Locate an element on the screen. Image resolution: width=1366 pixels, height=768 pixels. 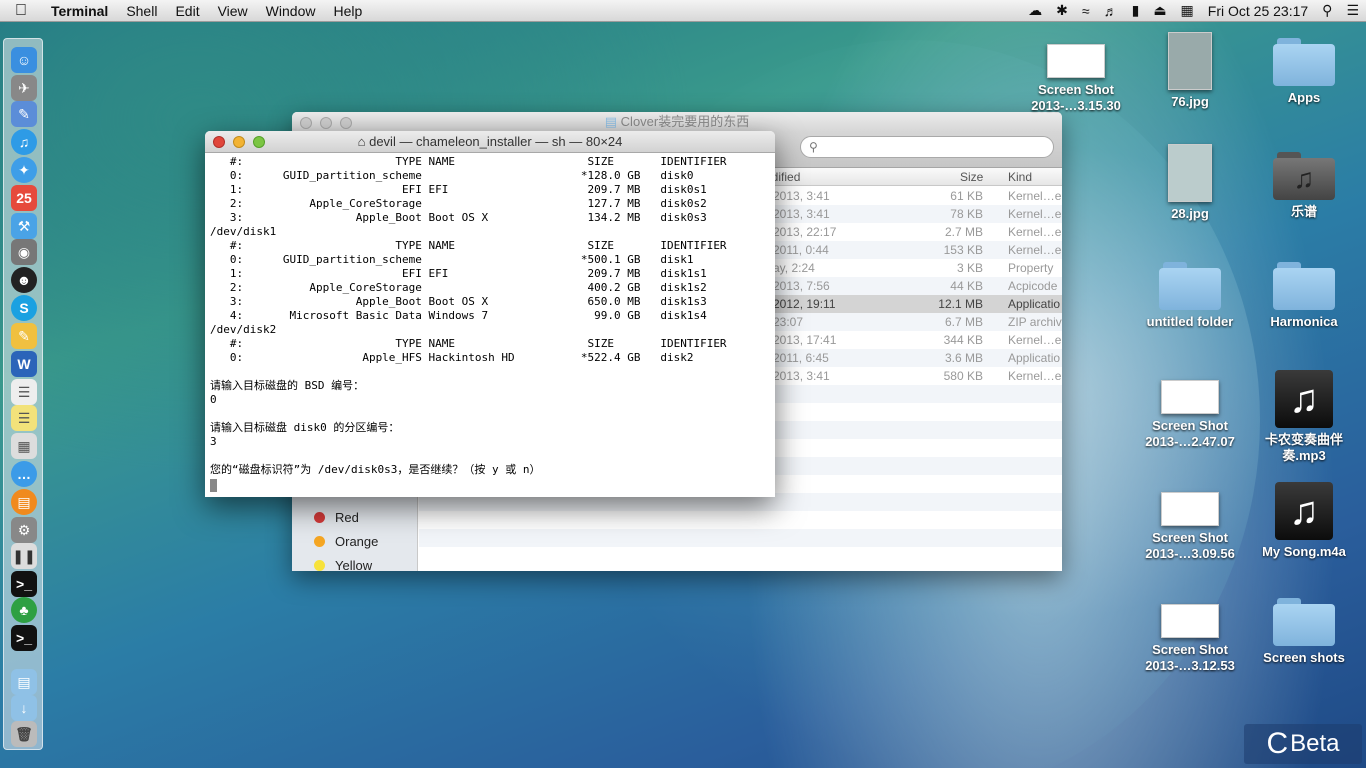
desktop-76jpg: 76.jpg is located at coordinates (1190, 71).